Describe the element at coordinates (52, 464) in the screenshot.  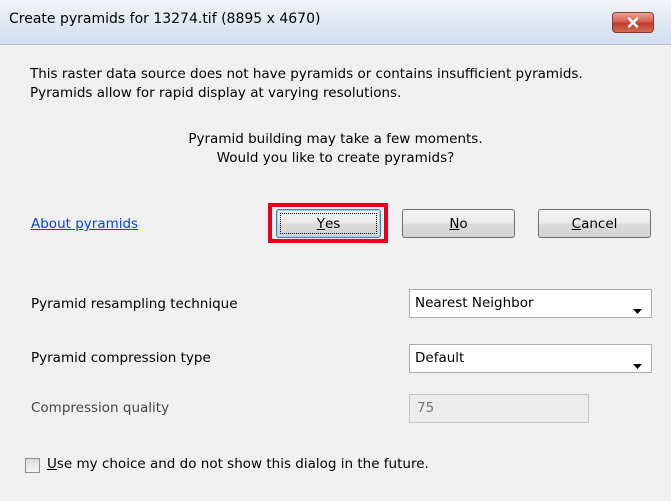
I see `checkbox-mnemonic: U` at that location.